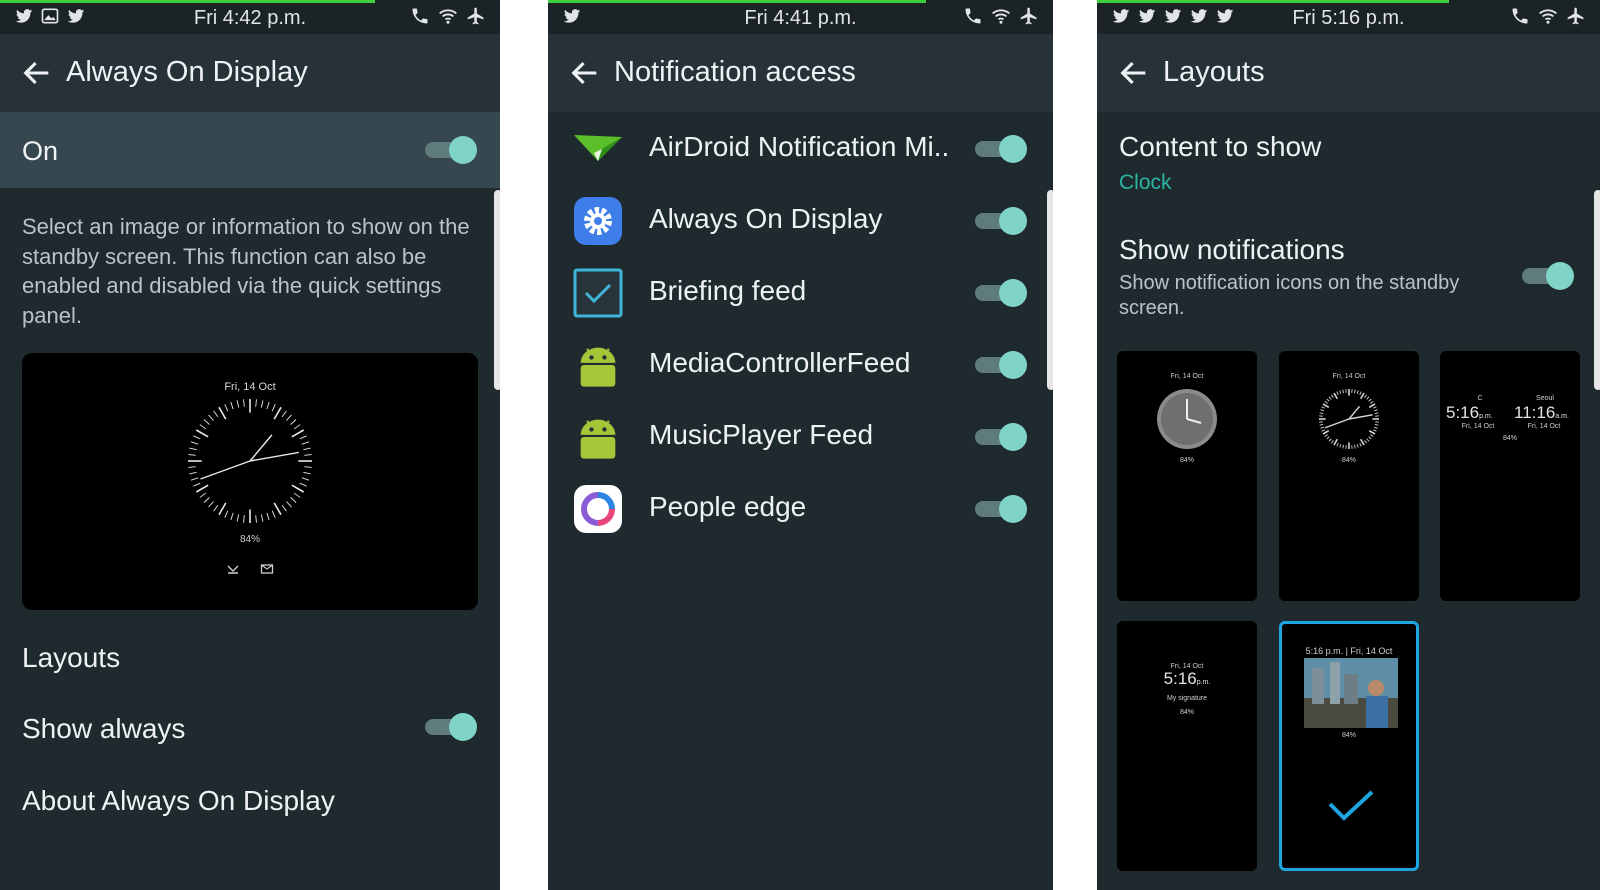 Image resolution: width=1600 pixels, height=890 pixels. Describe the element at coordinates (233, 569) in the screenshot. I see `missed-call-icon` at that location.